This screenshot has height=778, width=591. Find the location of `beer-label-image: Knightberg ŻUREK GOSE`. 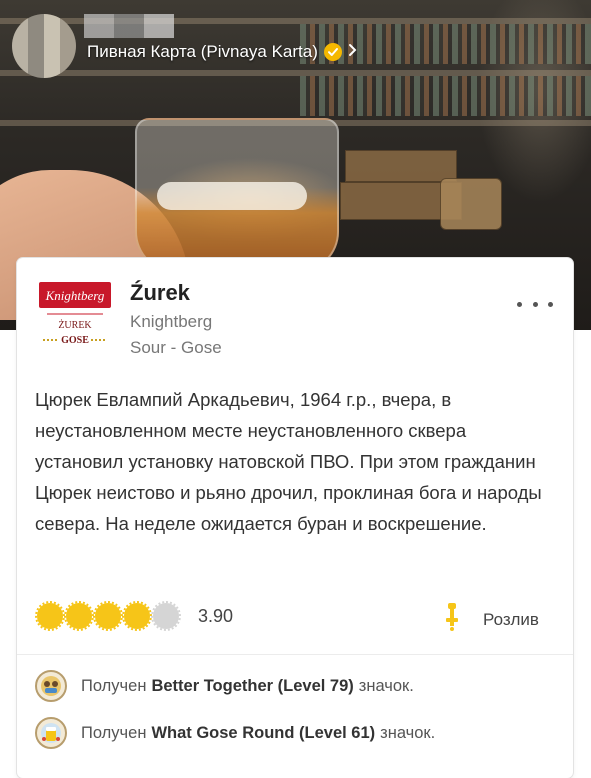

beer-label-image: Knightberg ŻUREK GOSE is located at coordinates (75, 314).